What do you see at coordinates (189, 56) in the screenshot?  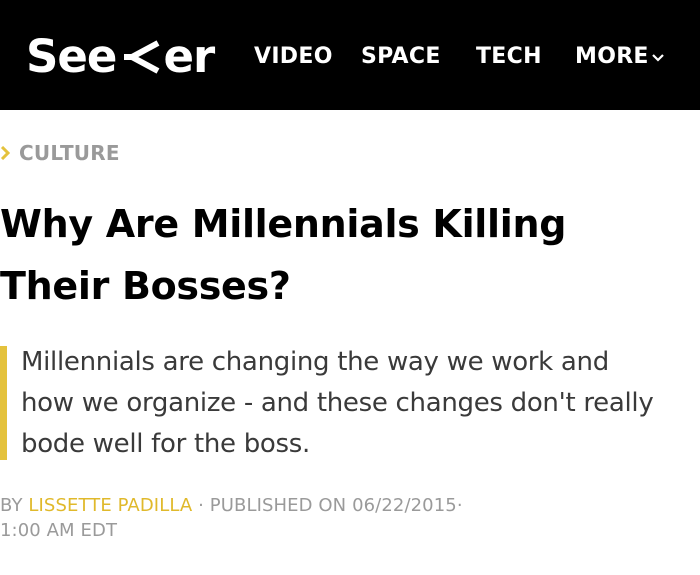 I see `logo-text-end: er` at bounding box center [189, 56].